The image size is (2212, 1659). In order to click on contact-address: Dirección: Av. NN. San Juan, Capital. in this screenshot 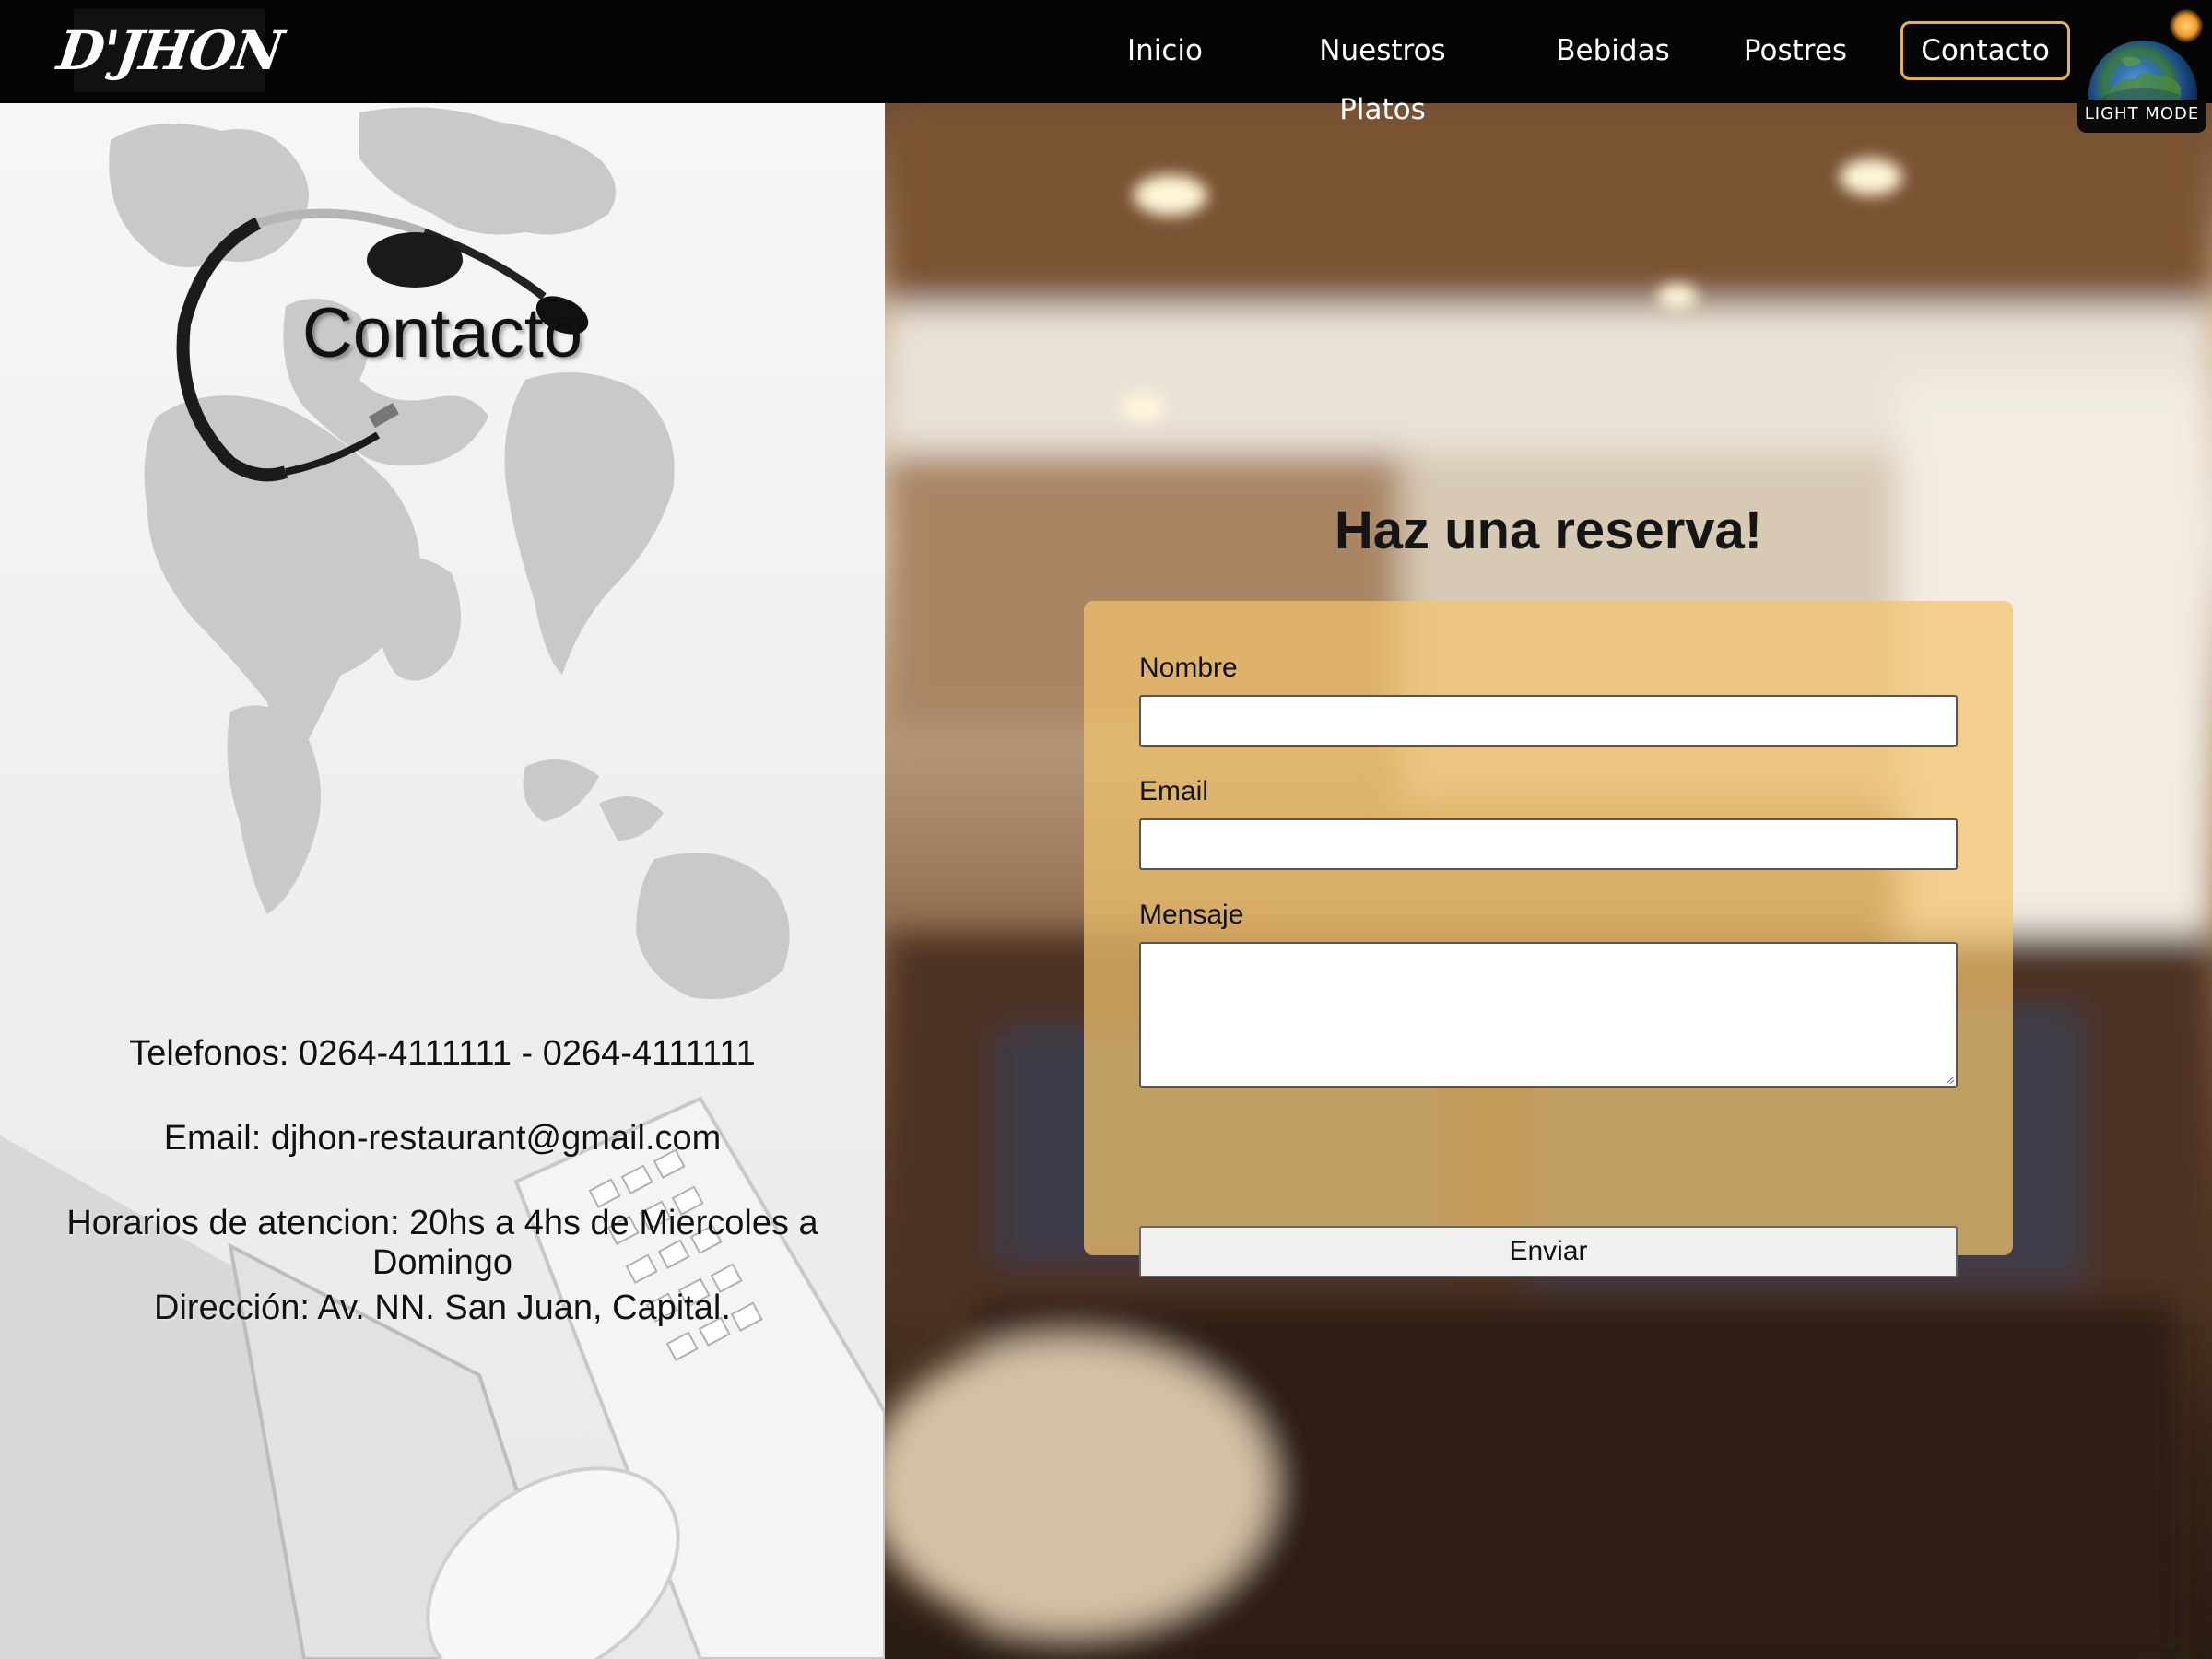, I will do `click(442, 1307)`.